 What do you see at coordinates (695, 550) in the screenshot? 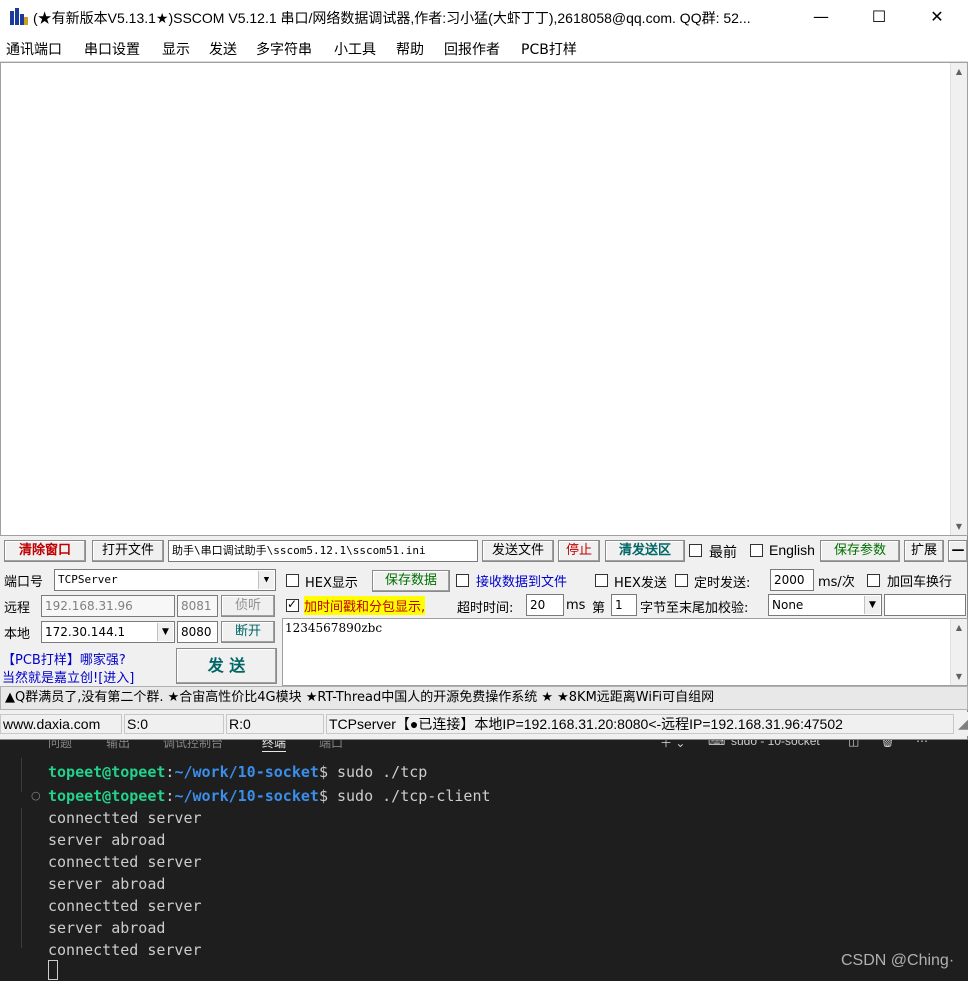
I see `topmost-checkbox` at bounding box center [695, 550].